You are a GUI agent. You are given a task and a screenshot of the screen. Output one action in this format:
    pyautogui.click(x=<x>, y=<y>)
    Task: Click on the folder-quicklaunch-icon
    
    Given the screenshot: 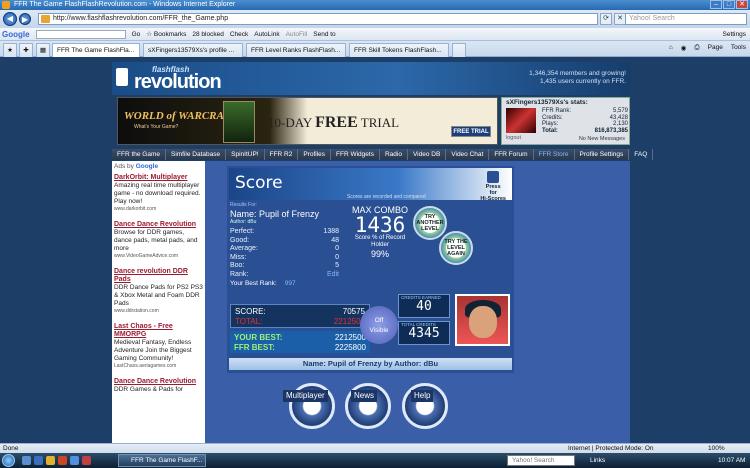 What is the action you would take?
    pyautogui.click(x=50, y=460)
    